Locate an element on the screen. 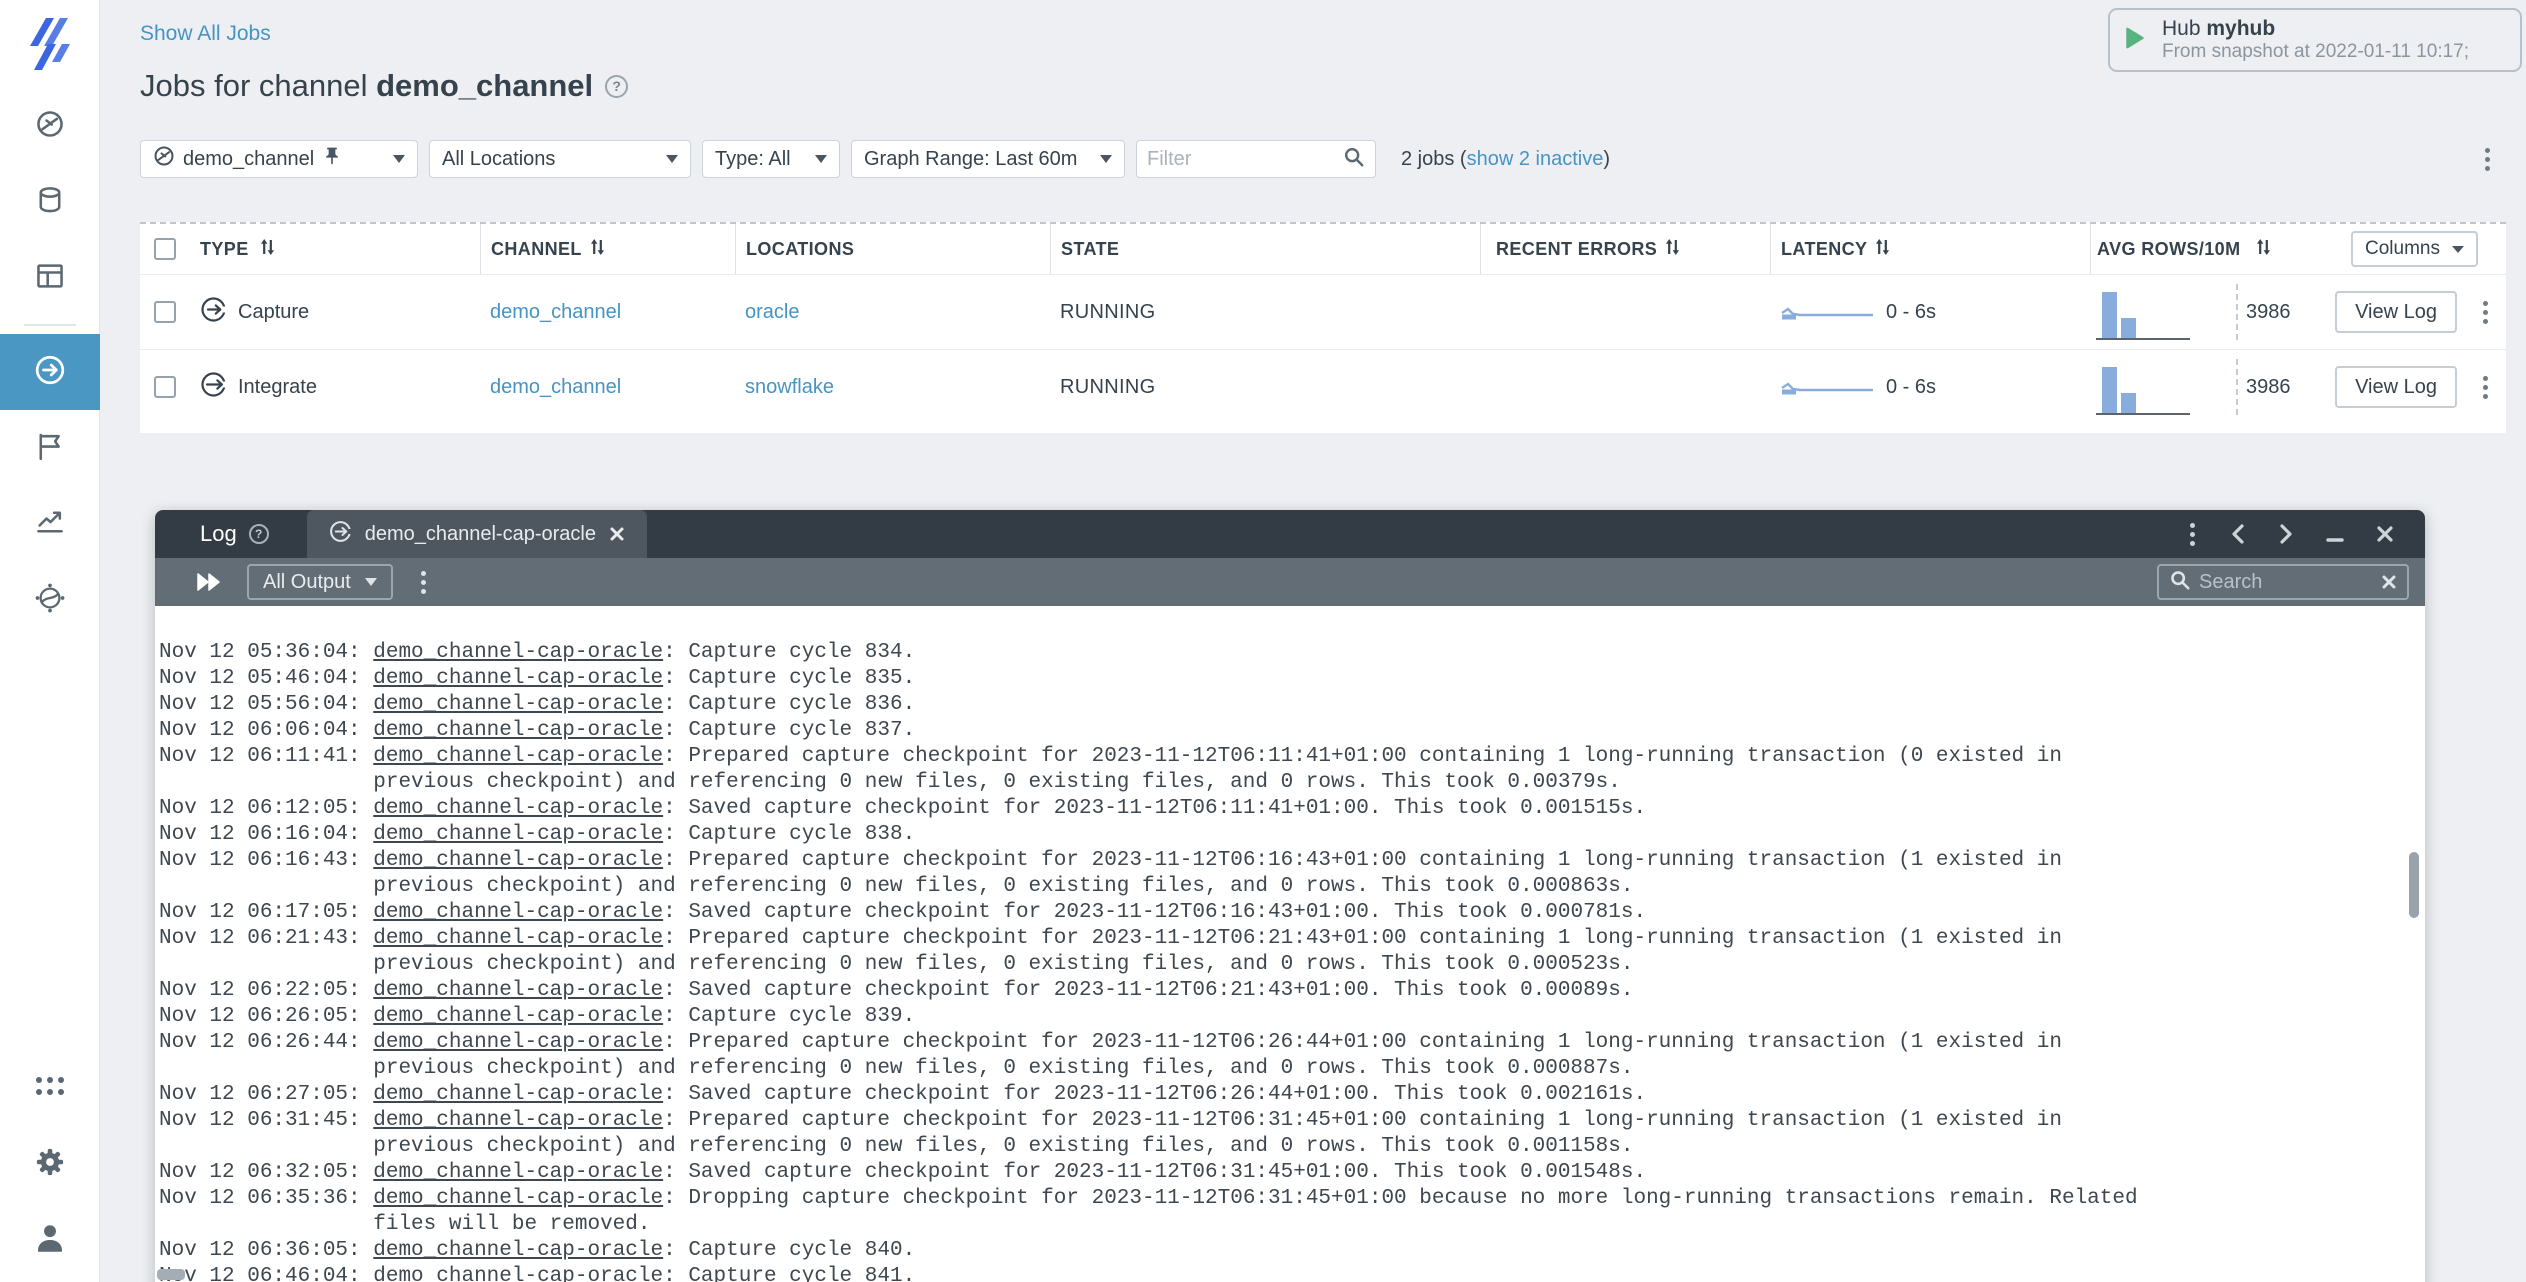 This screenshot has height=1282, width=2526. vertical-scrollbar is located at coordinates (2414, 944).